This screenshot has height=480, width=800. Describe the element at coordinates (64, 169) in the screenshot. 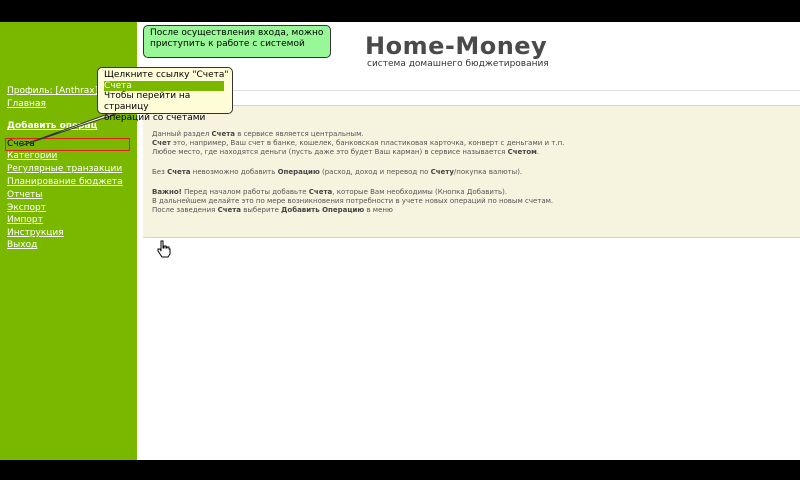

I see `sidebar-item-recurring: Регулярные транзакции` at that location.